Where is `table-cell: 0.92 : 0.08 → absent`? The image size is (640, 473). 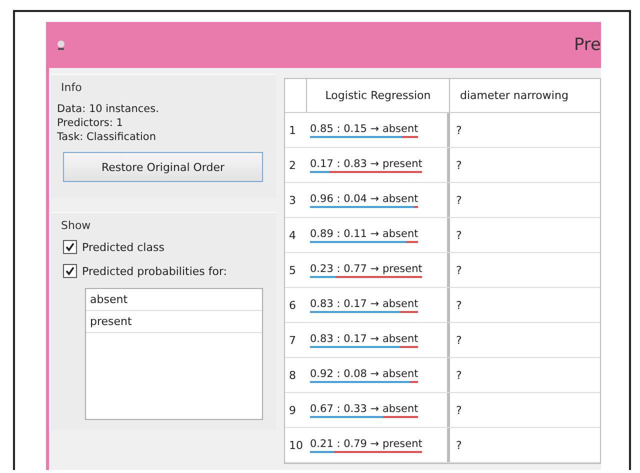 table-cell: 0.92 : 0.08 → absent is located at coordinates (364, 374).